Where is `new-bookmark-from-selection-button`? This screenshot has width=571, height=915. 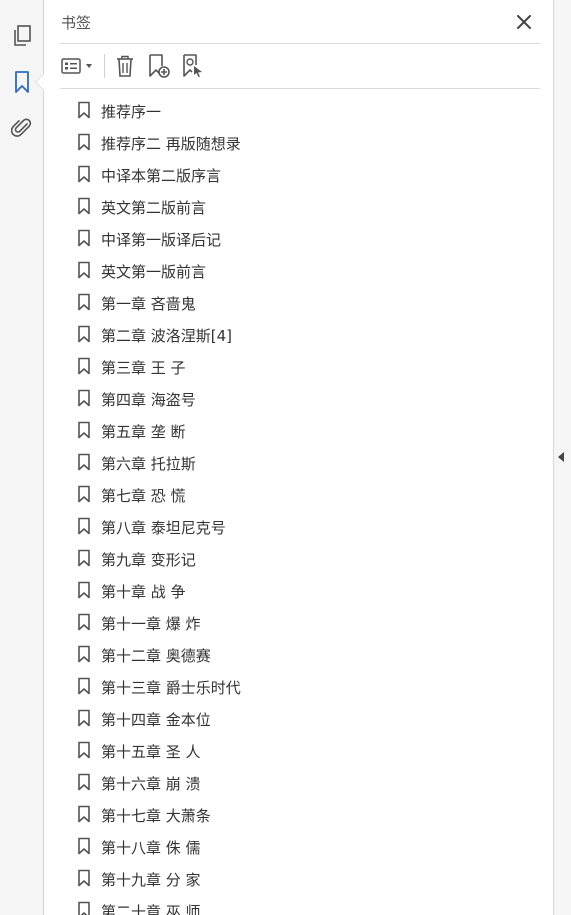
new-bookmark-from-selection-button is located at coordinates (193, 66).